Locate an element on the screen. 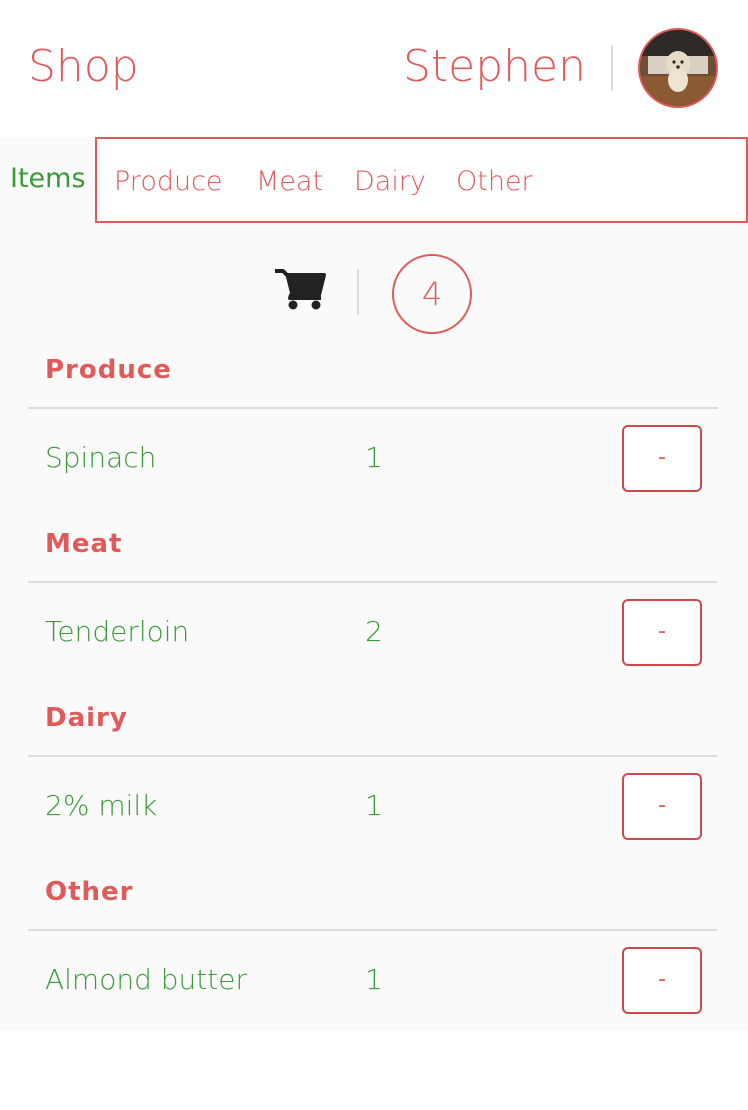 The width and height of the screenshot is (748, 1110). user-name: Stephen is located at coordinates (494, 67).